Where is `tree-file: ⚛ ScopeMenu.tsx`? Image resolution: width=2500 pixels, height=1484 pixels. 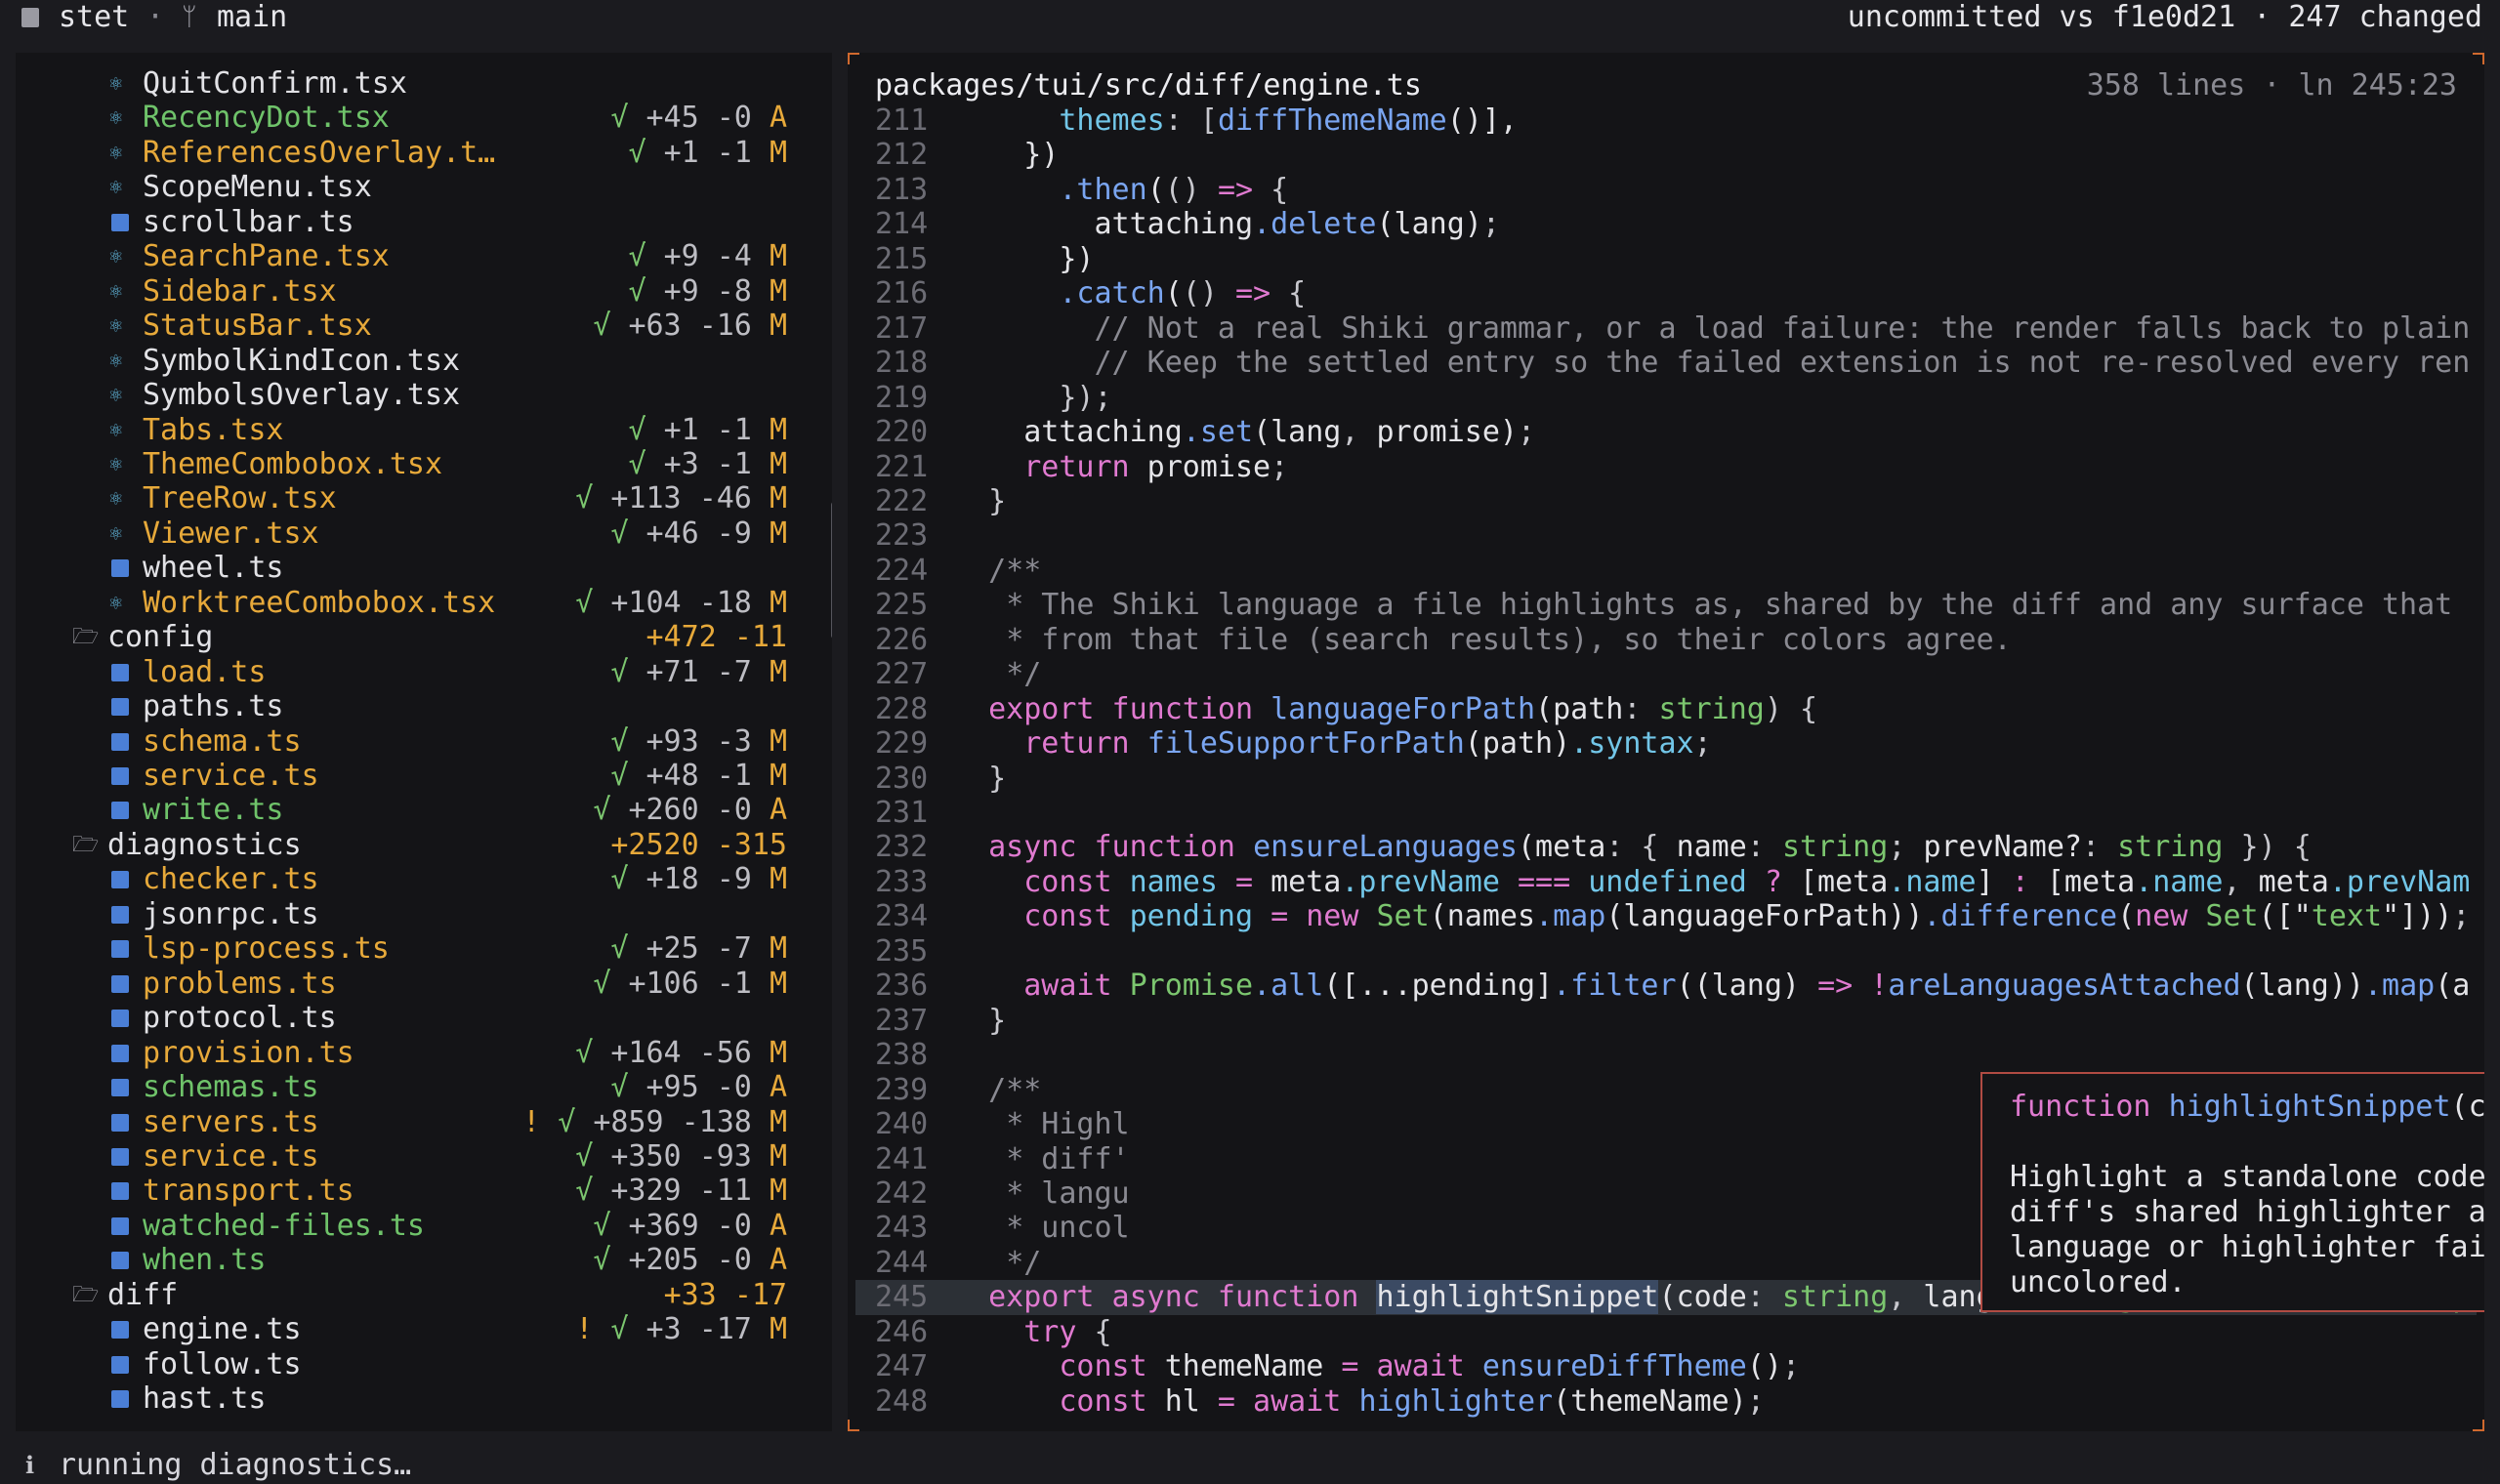 tree-file: ⚛ ScopeMenu.tsx is located at coordinates (424, 188).